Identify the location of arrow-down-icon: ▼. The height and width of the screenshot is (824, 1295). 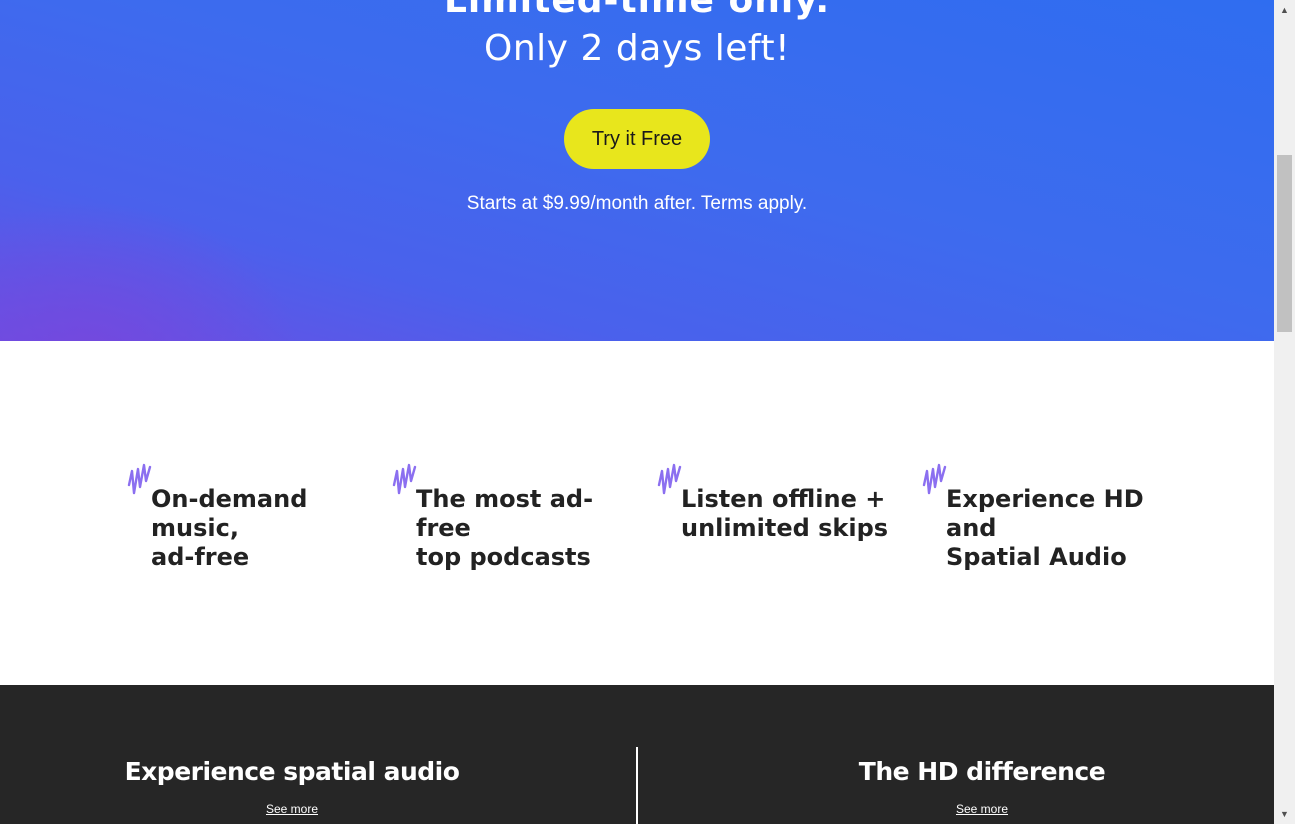
(1284, 814).